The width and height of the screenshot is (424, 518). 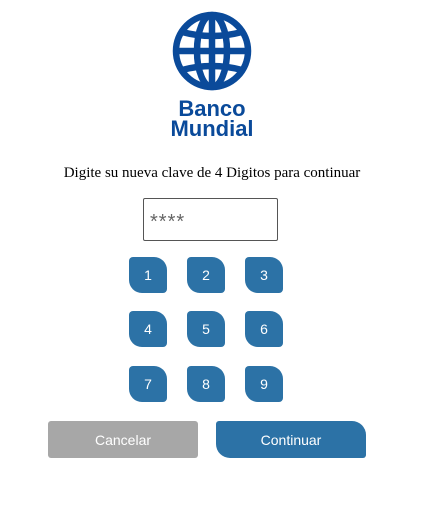 What do you see at coordinates (148, 384) in the screenshot?
I see `keypad-key-7: 7` at bounding box center [148, 384].